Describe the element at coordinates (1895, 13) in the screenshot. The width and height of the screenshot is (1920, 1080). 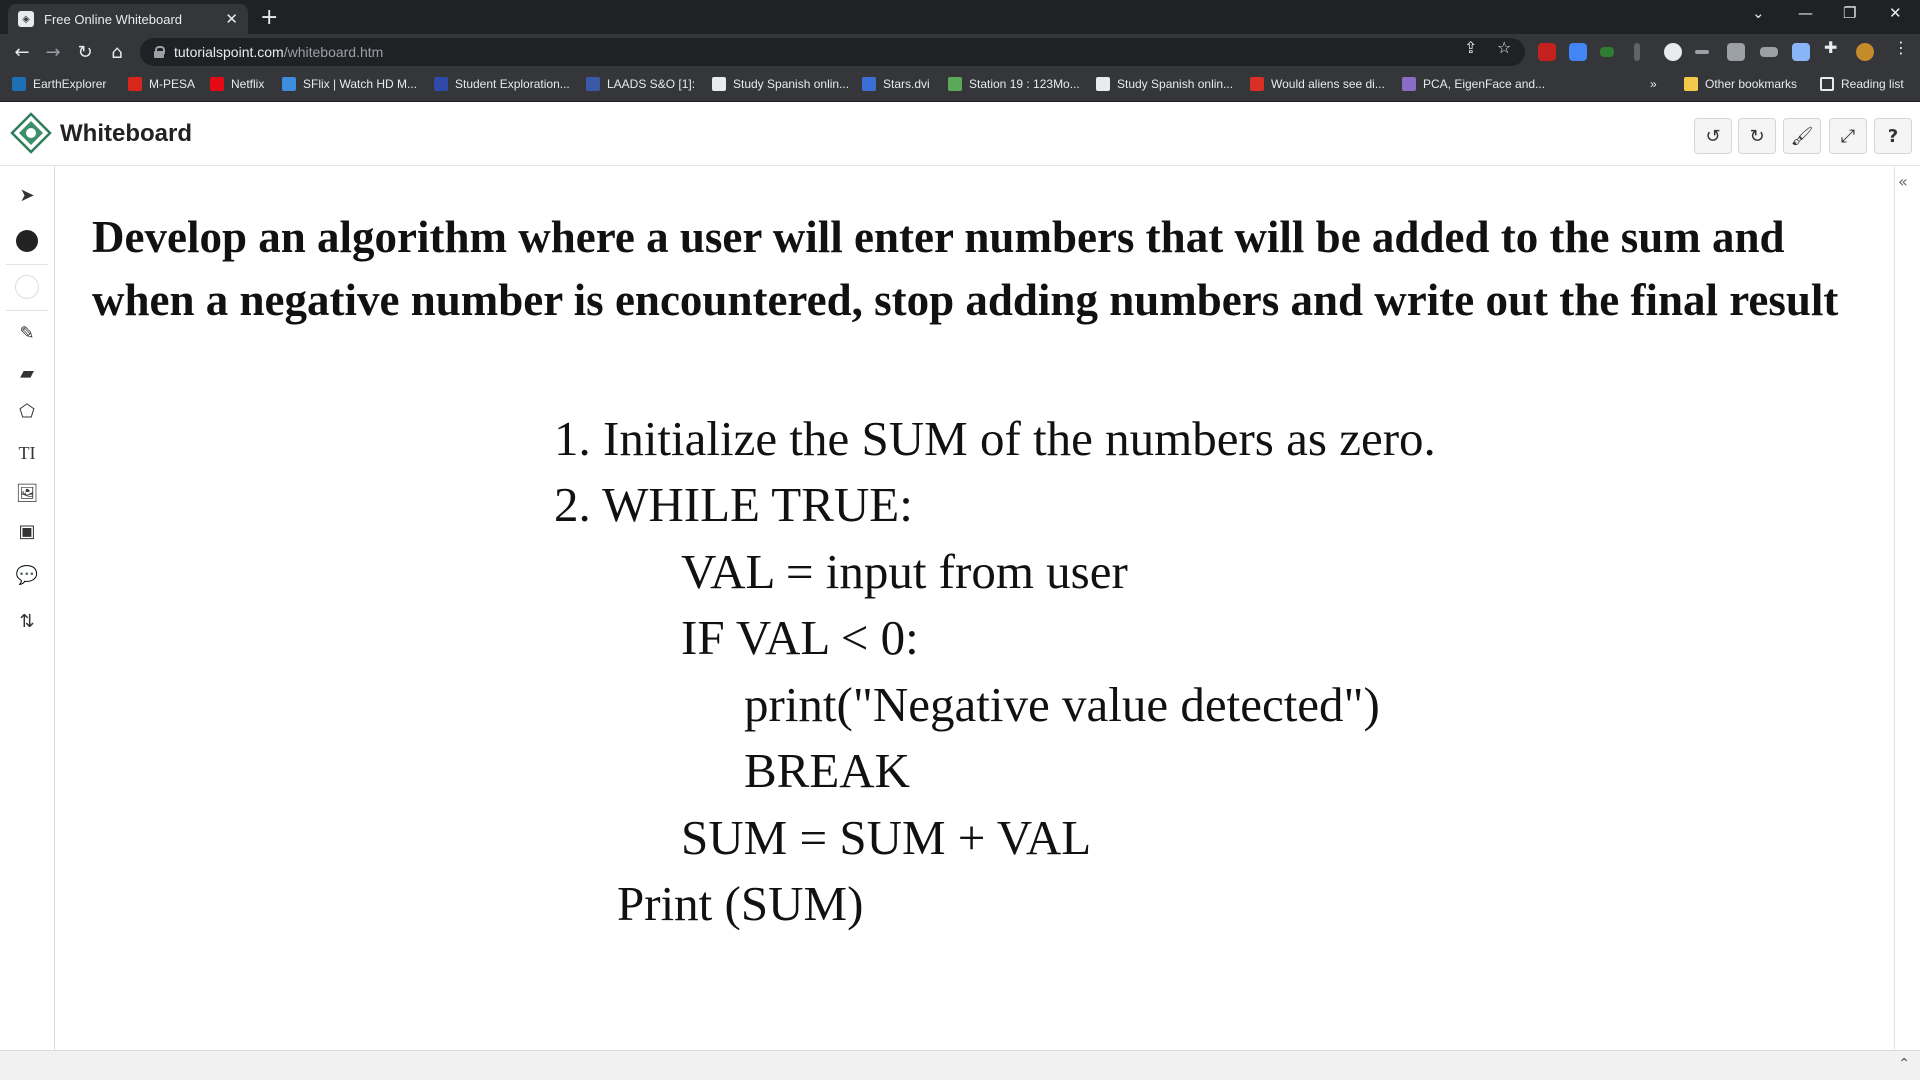
I see `close-window-icon: ✕` at that location.